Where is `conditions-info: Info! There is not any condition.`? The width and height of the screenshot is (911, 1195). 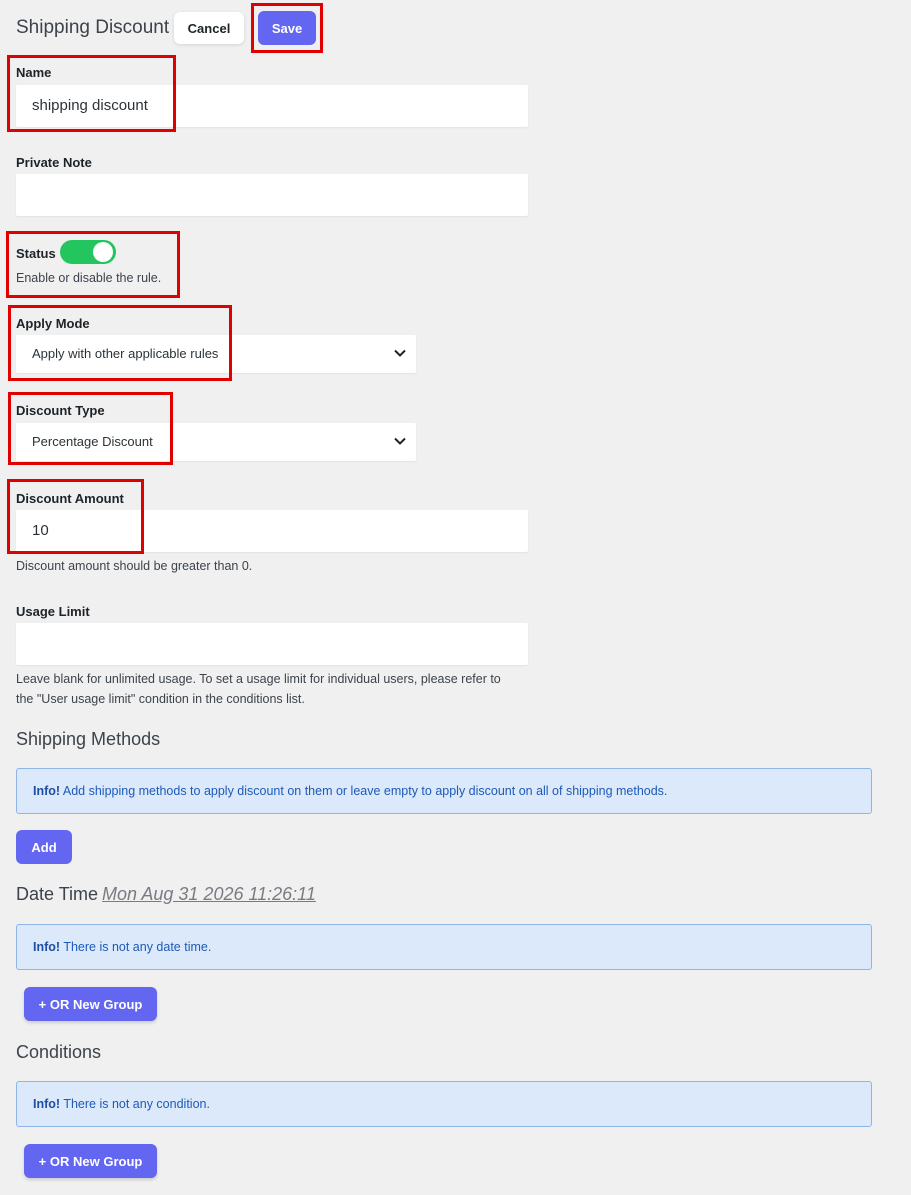 conditions-info: Info! There is not any condition. is located at coordinates (444, 1104).